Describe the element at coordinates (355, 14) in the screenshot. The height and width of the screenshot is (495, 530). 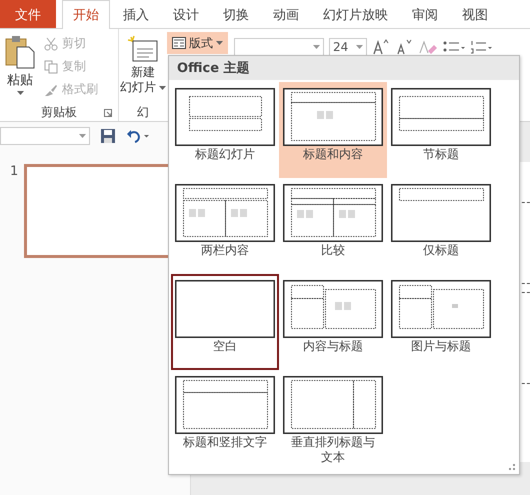
I see `ribbon-tab: 幻灯片放映` at that location.